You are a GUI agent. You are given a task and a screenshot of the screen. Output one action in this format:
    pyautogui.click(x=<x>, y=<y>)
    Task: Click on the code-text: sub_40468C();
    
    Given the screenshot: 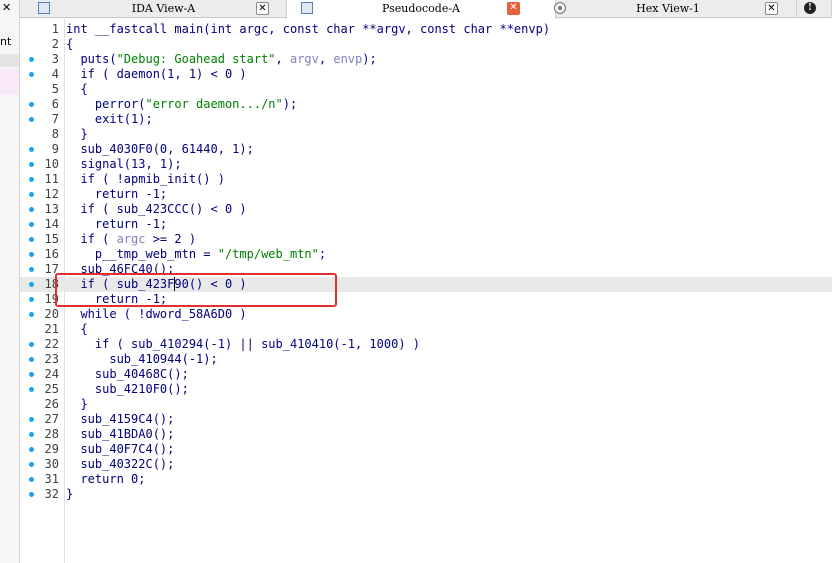 What is the action you would take?
    pyautogui.click(x=127, y=374)
    